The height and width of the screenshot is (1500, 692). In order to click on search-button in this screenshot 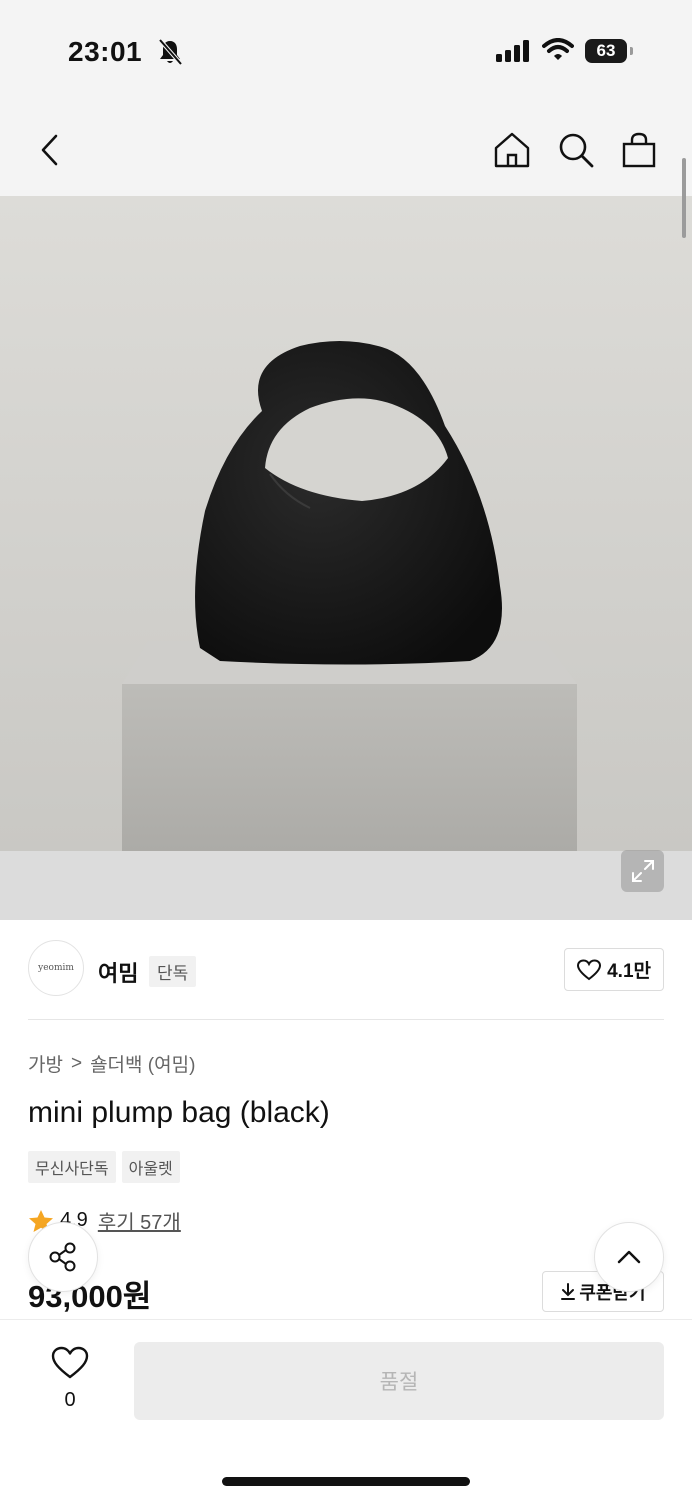, I will do `click(576, 150)`.